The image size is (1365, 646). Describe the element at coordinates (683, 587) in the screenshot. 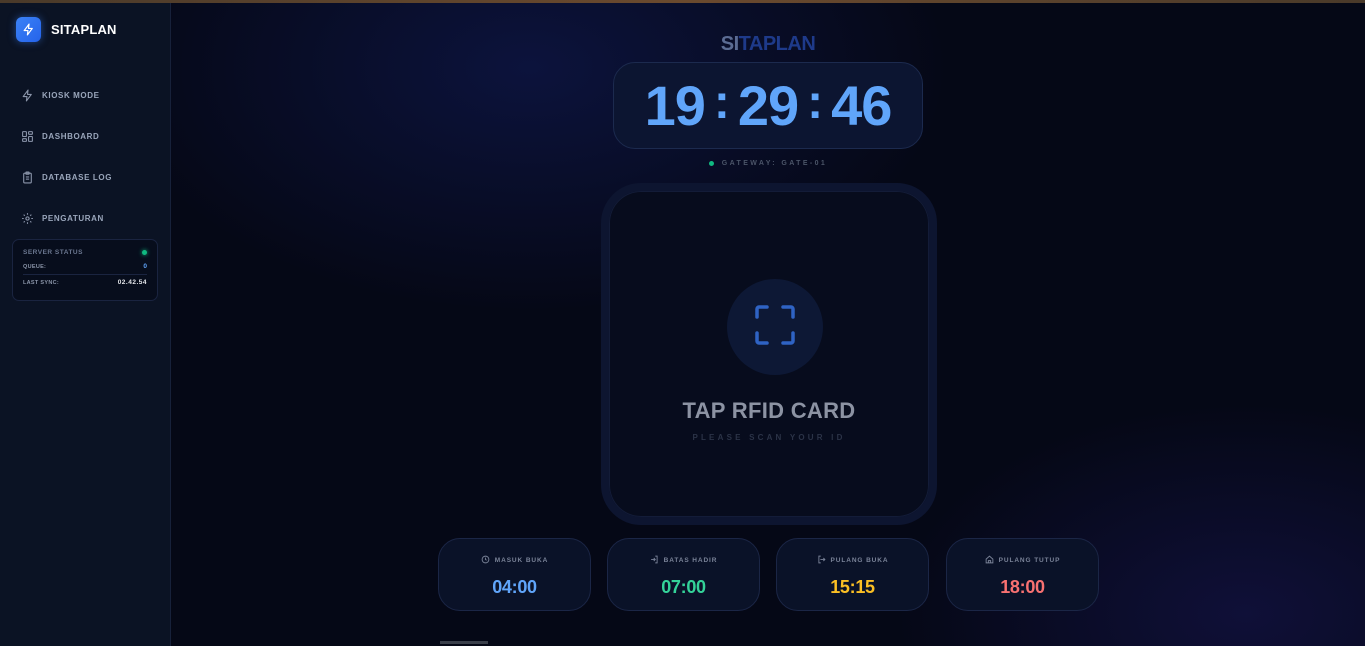

I see `schedule-time: 07:00` at that location.